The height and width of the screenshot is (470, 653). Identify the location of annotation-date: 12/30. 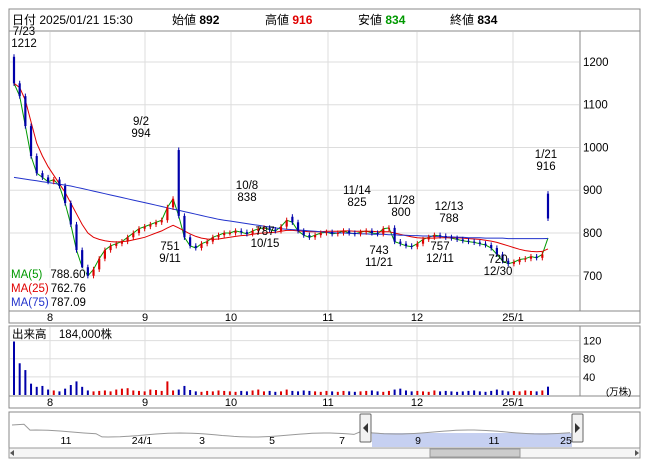
(498, 272).